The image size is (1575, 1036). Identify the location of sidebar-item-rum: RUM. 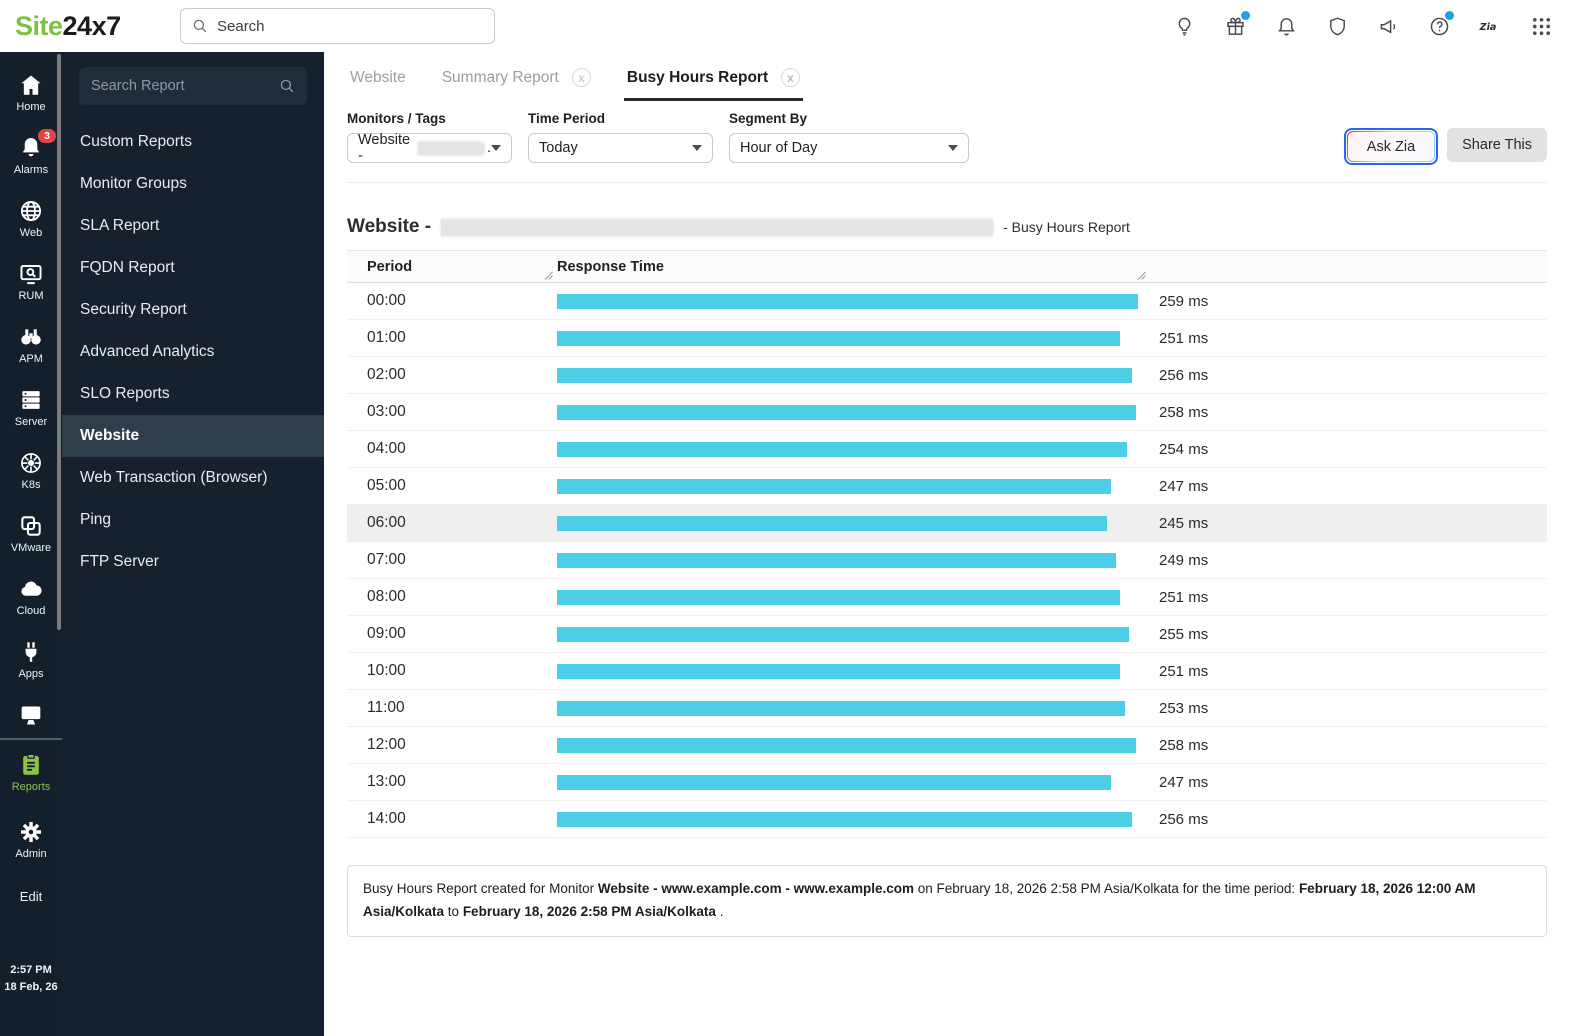
(31, 292).